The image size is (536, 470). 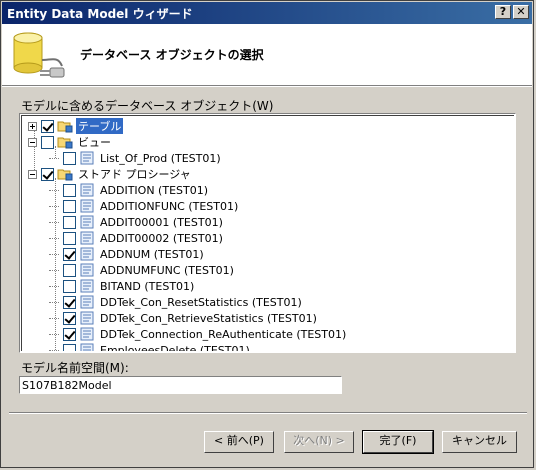 I want to click on next-button: 次へ(N) >, so click(x=319, y=442).